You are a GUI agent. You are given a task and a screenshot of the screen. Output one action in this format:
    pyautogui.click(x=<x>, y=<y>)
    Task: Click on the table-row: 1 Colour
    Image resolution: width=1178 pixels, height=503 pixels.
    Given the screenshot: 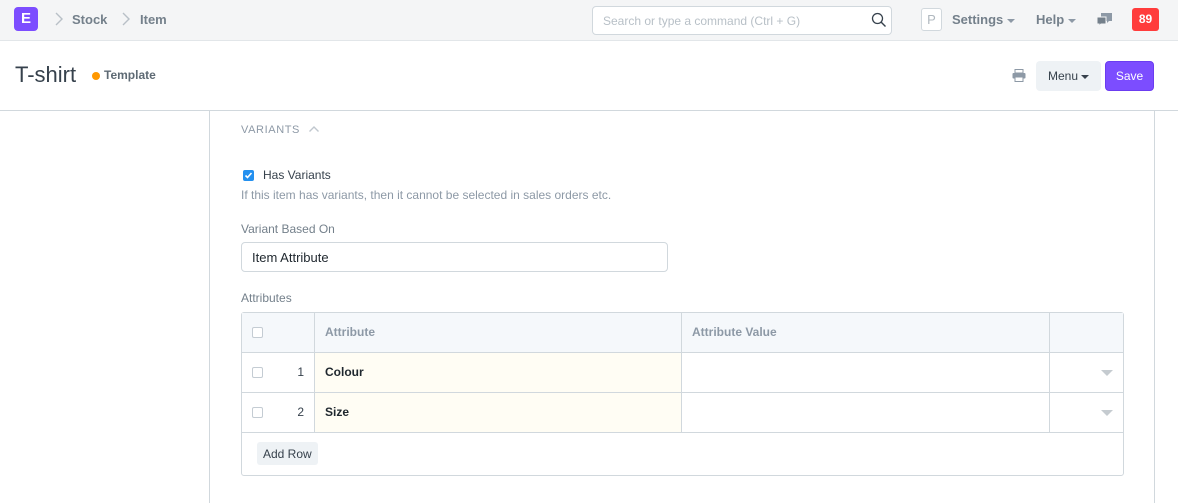 What is the action you would take?
    pyautogui.click(x=682, y=373)
    